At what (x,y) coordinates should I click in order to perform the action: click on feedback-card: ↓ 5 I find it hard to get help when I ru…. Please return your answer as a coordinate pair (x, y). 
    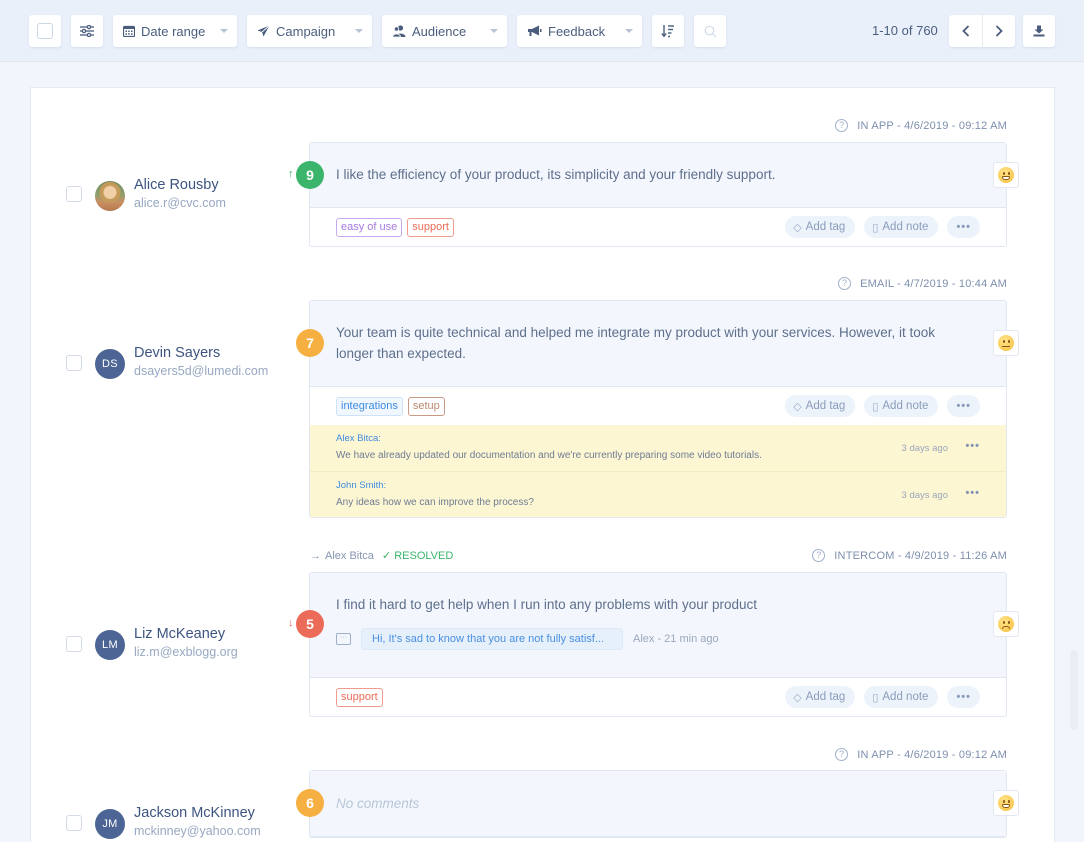
    Looking at the image, I should click on (653, 644).